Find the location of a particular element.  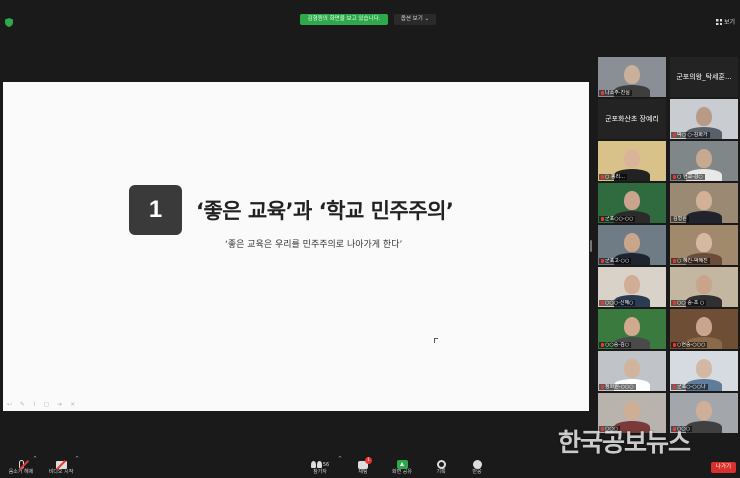

participant-tile: ○○중-김○ is located at coordinates (632, 329).